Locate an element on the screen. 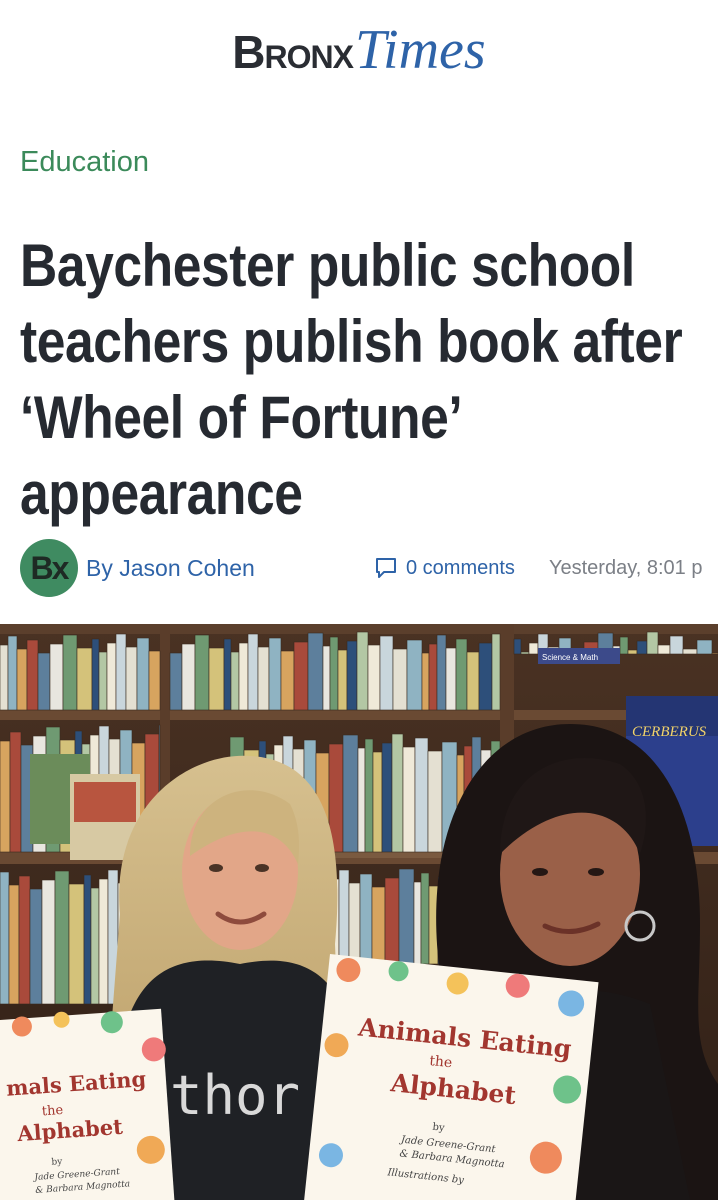  comments-link: 0 comments is located at coordinates (444, 568).